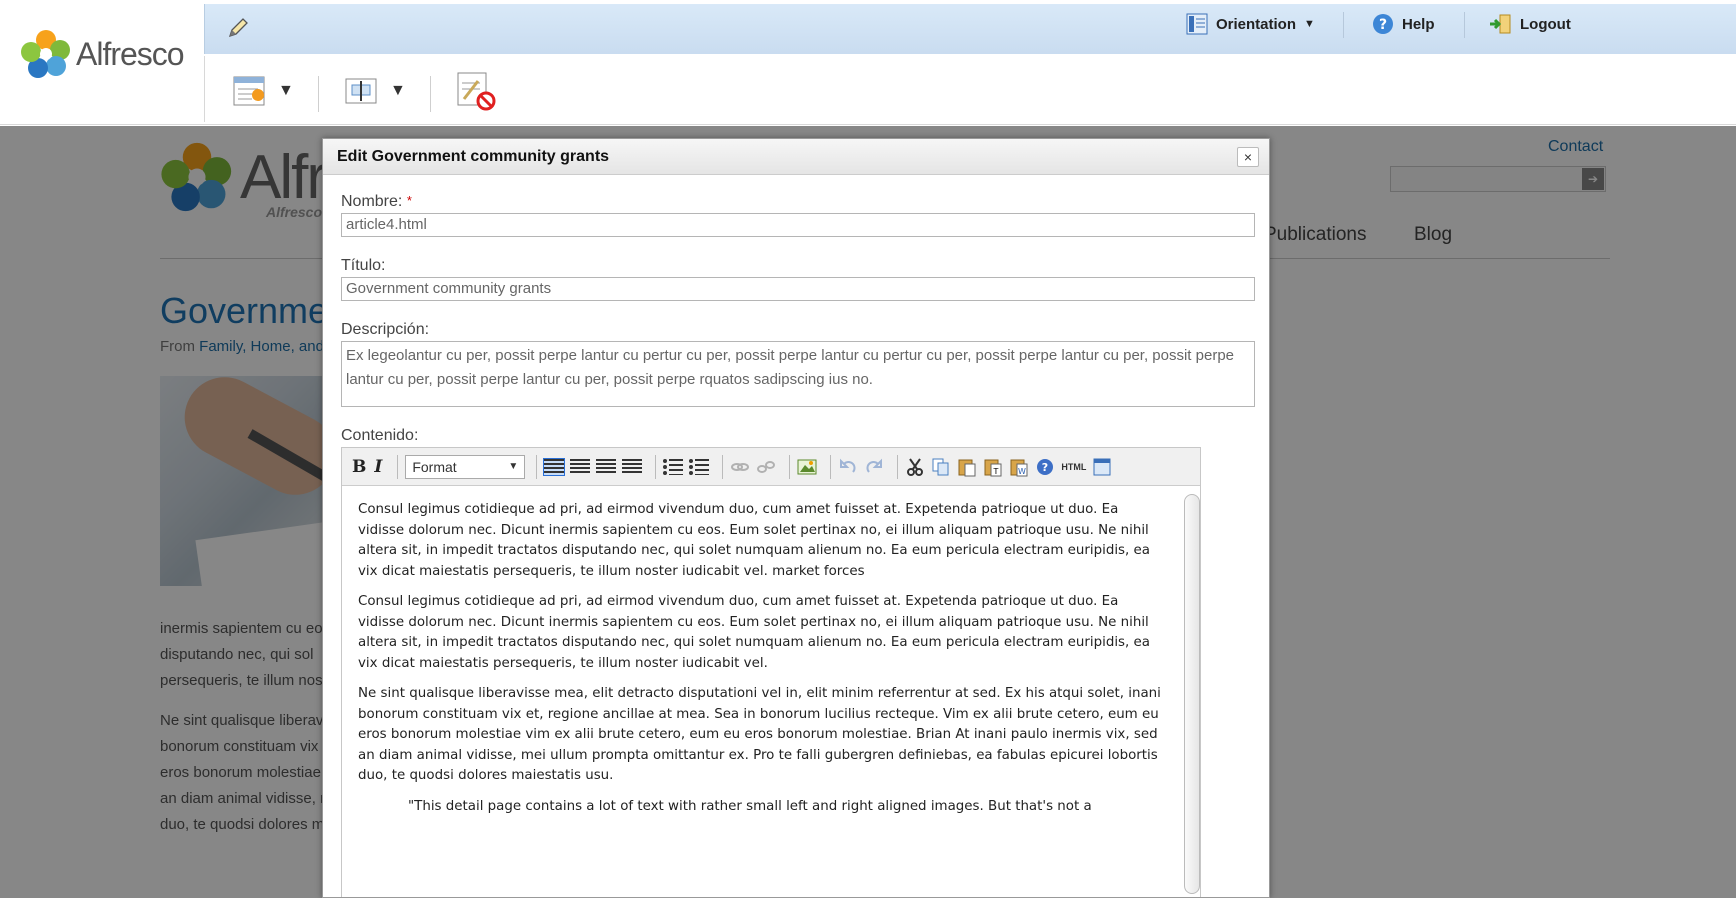 The width and height of the screenshot is (1736, 898). Describe the element at coordinates (1248, 157) in the screenshot. I see `close-button: ×` at that location.